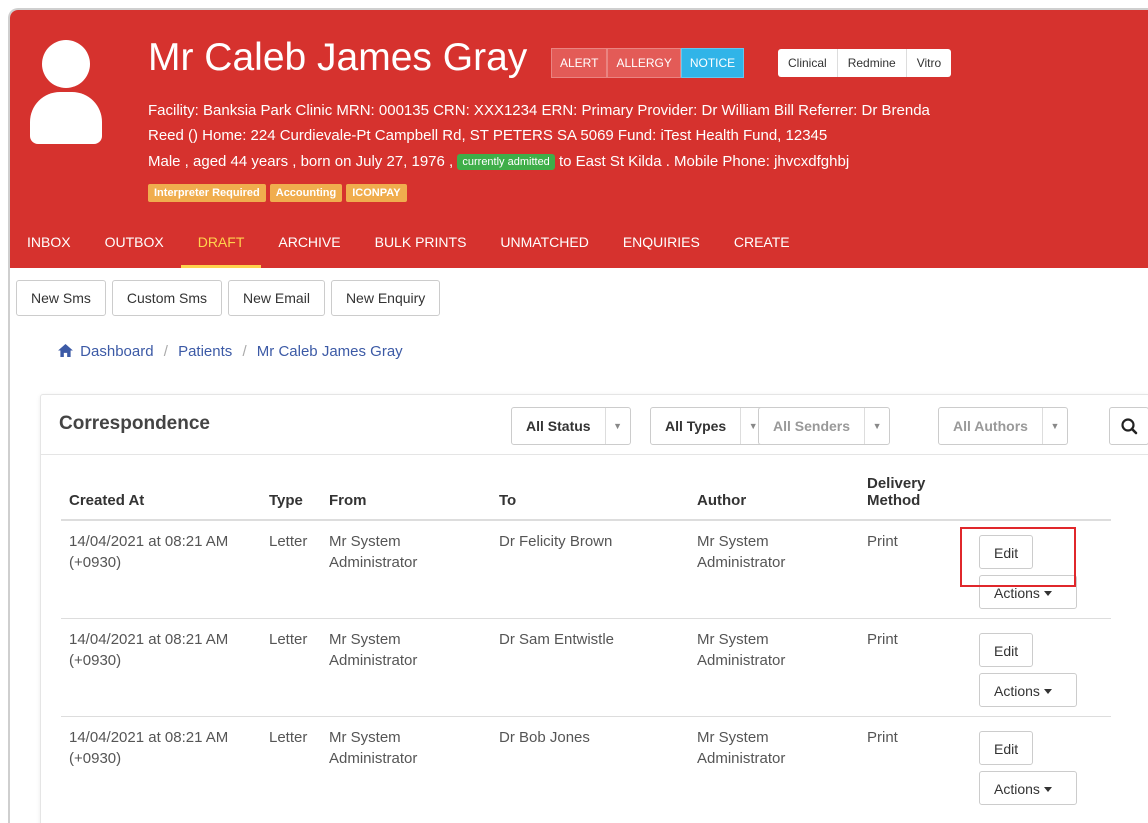 This screenshot has width=1148, height=823. I want to click on col-to: To, so click(590, 498).